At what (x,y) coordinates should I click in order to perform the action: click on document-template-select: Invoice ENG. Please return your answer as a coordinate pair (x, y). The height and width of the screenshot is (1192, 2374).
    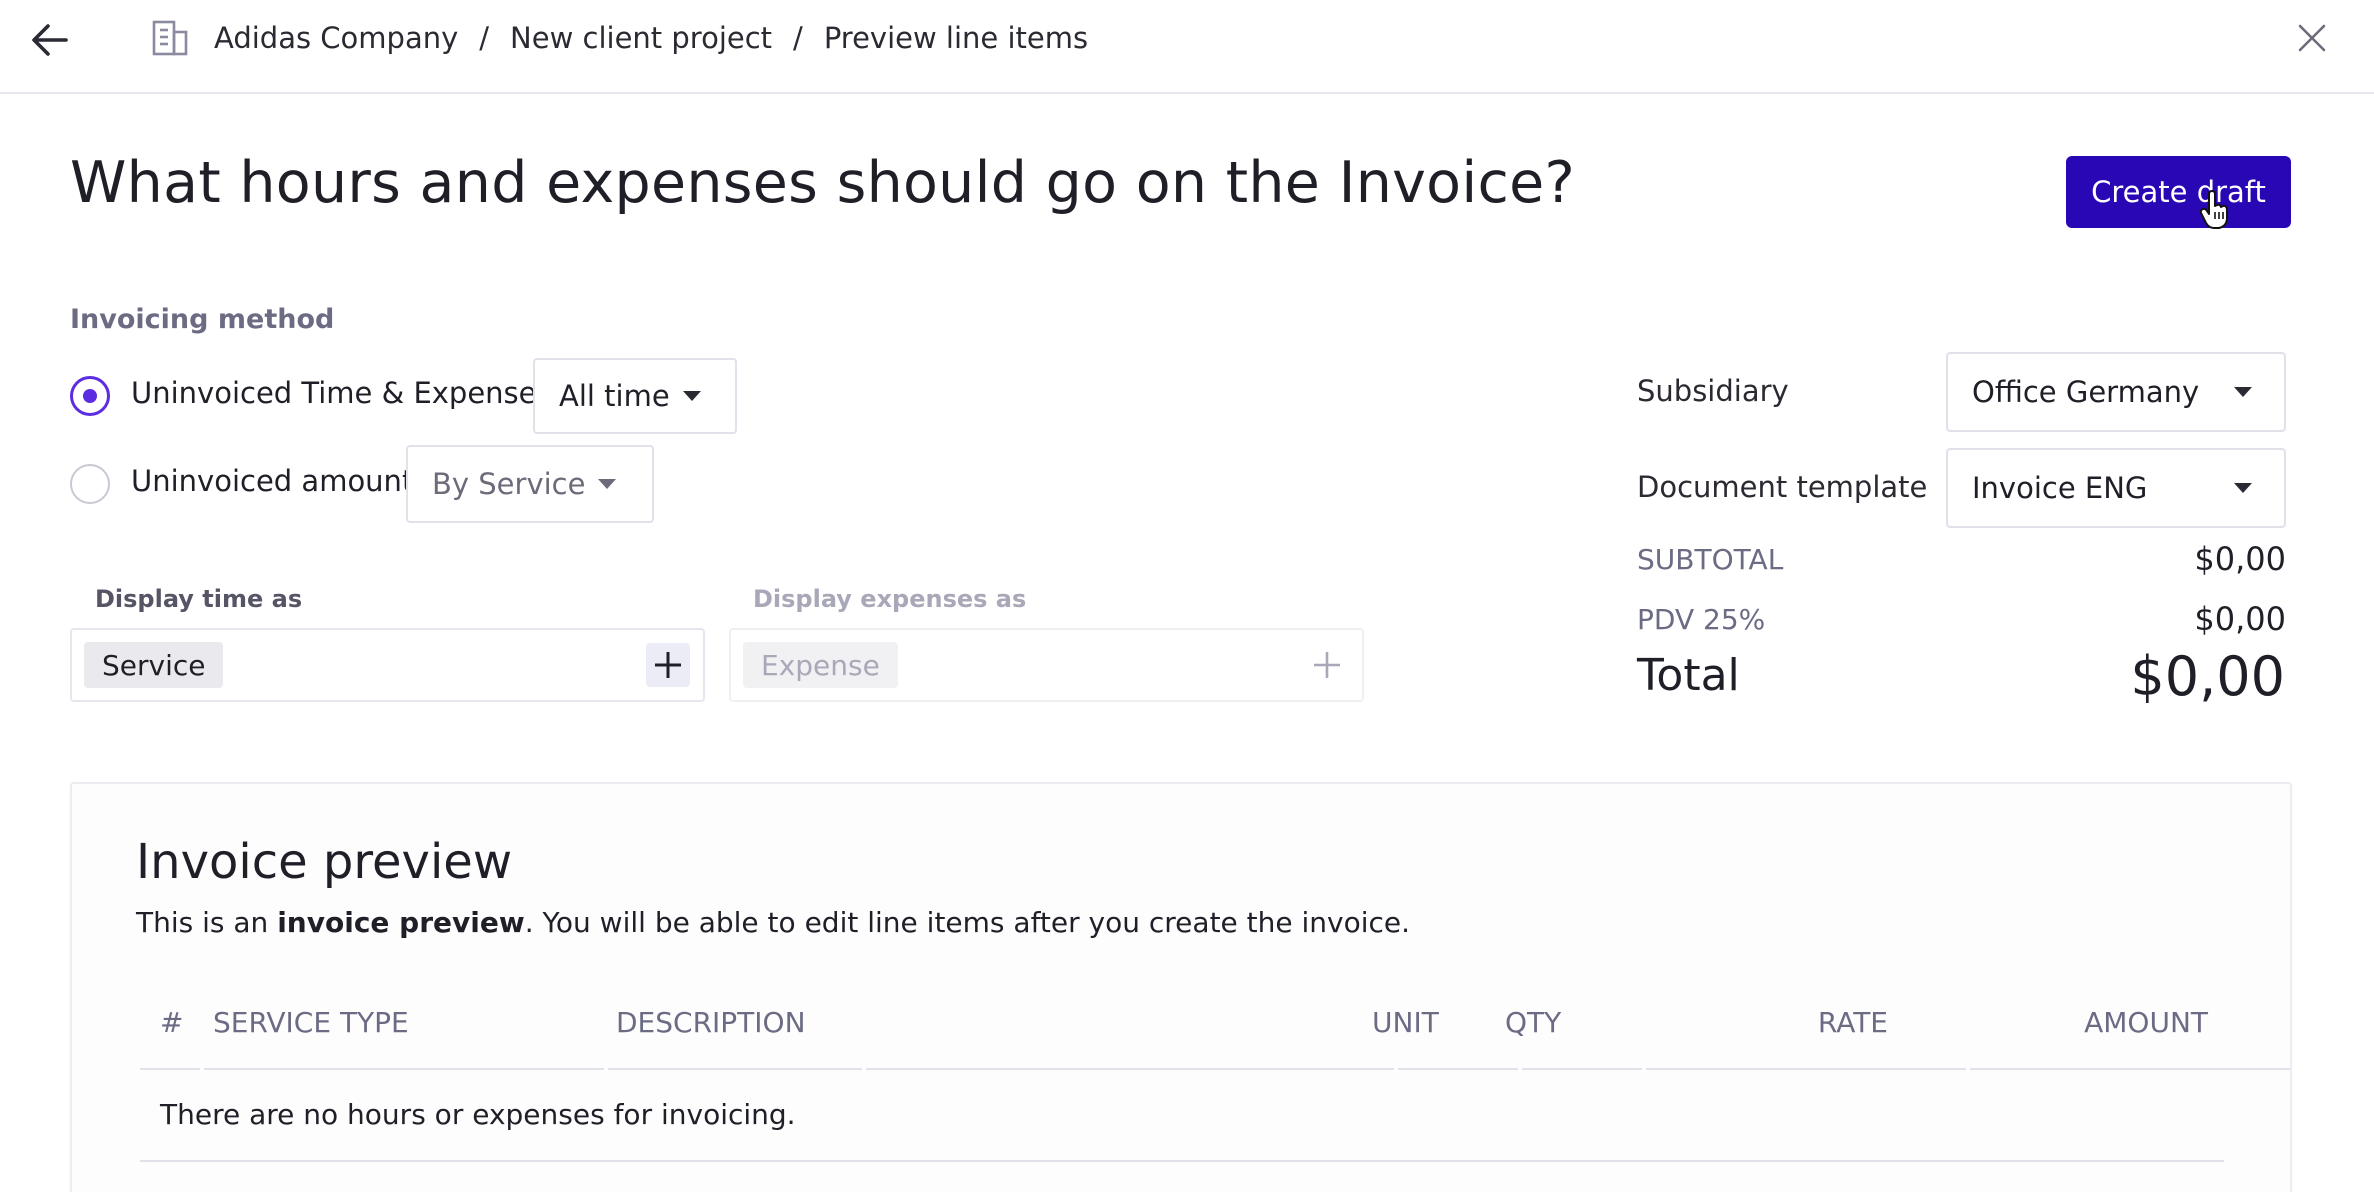
    Looking at the image, I should click on (2116, 488).